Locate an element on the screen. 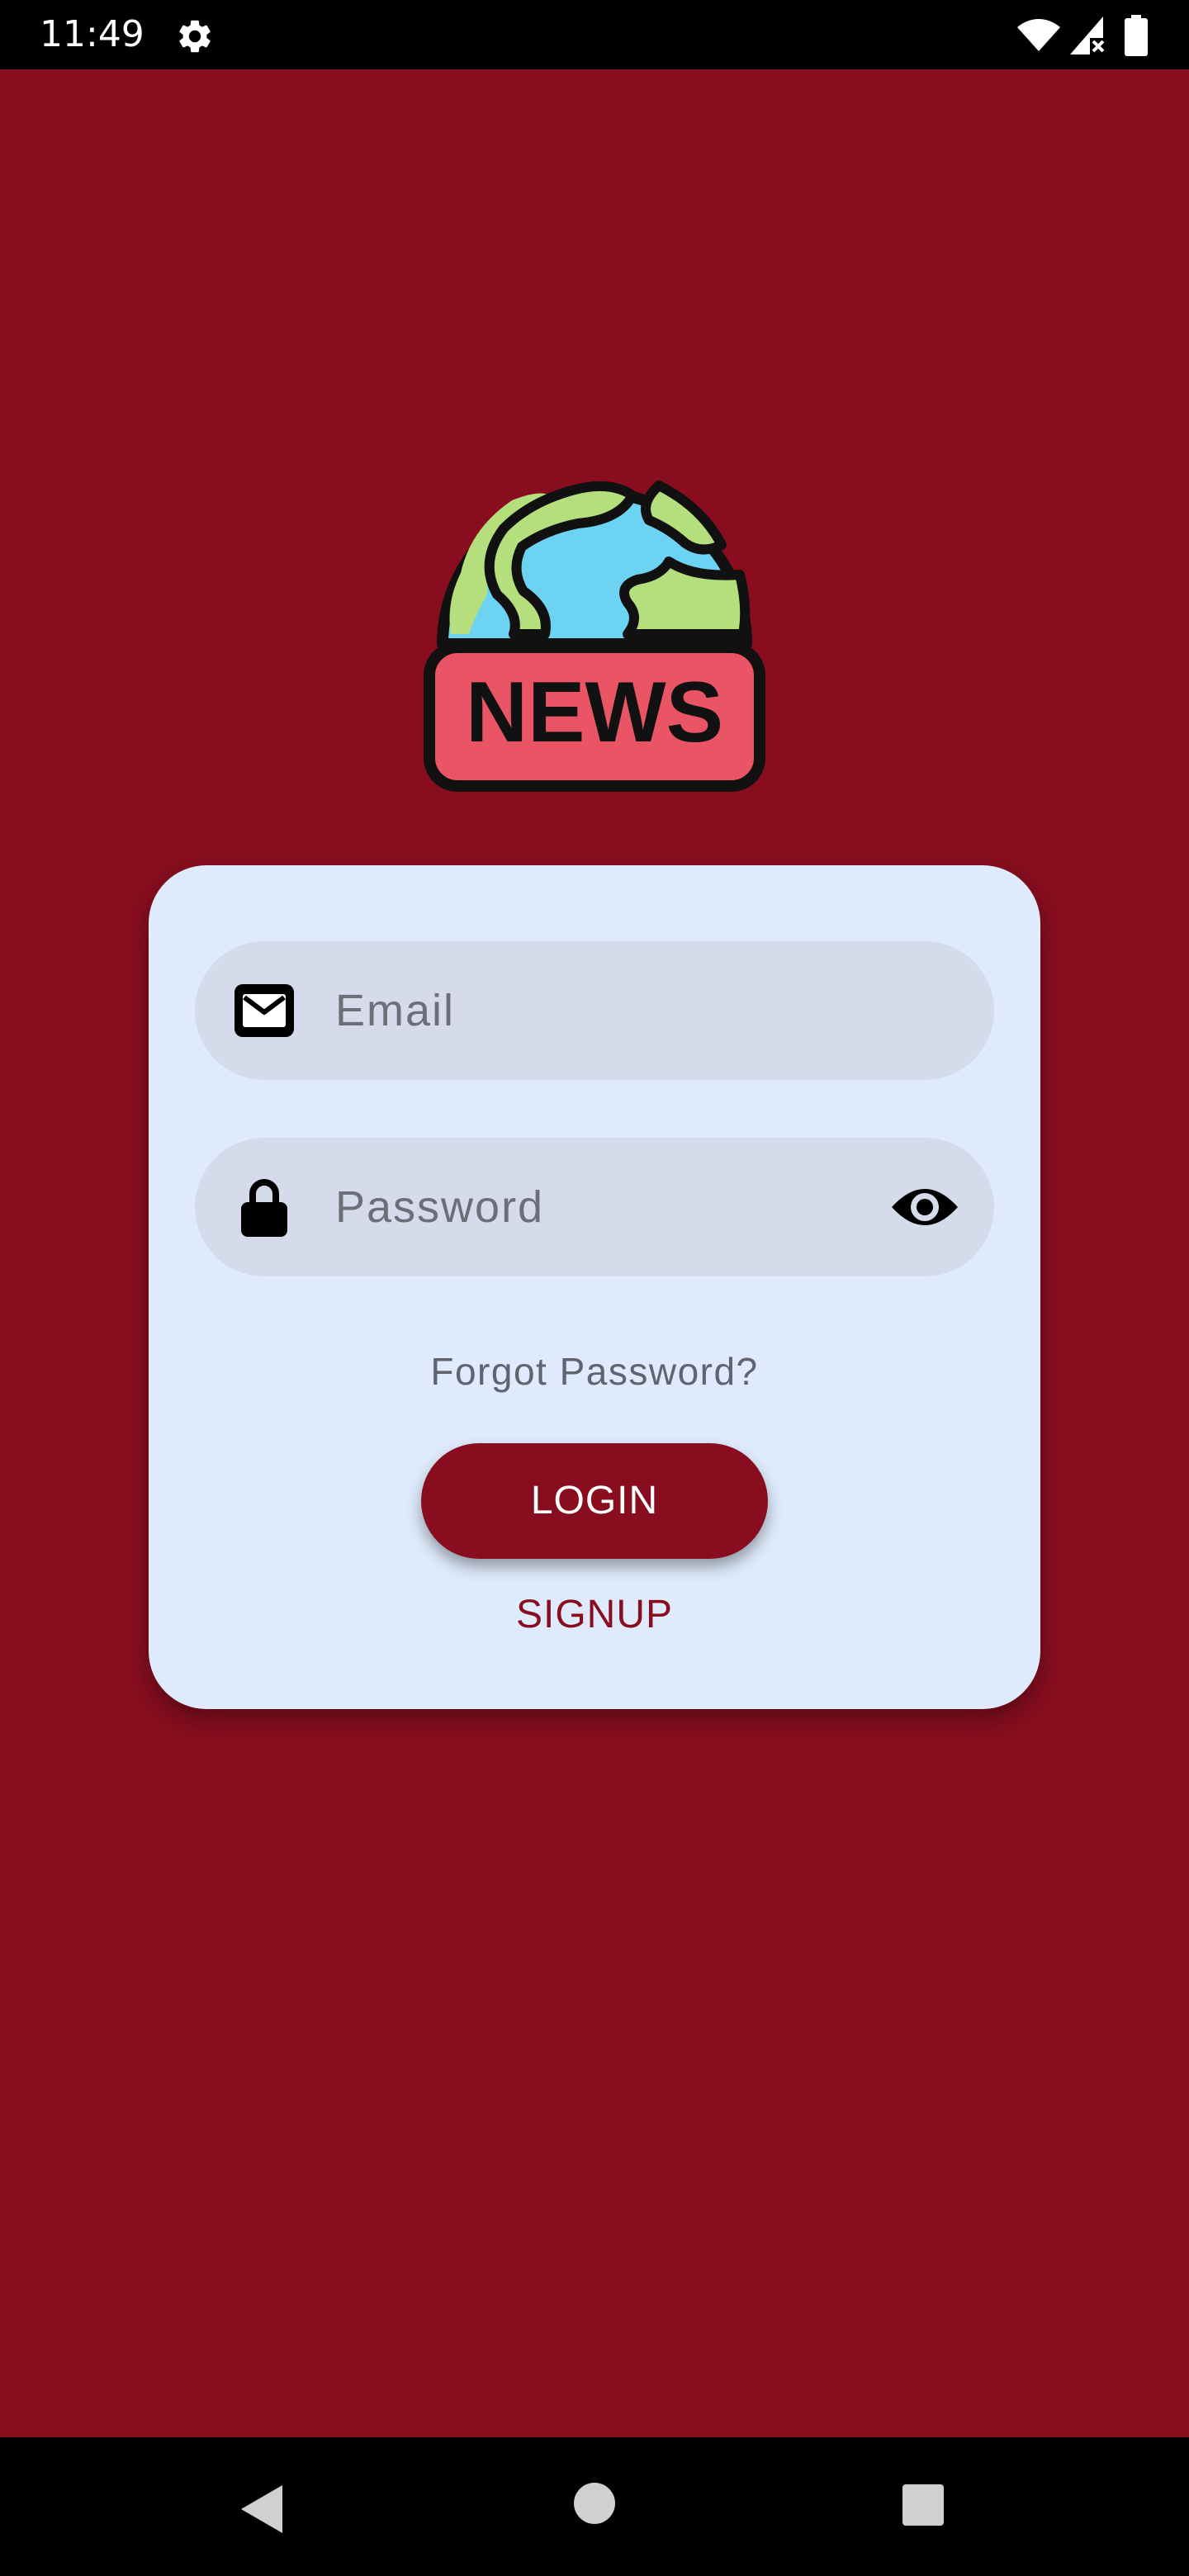 This screenshot has height=2576, width=1189. email-input is located at coordinates (599, 1010).